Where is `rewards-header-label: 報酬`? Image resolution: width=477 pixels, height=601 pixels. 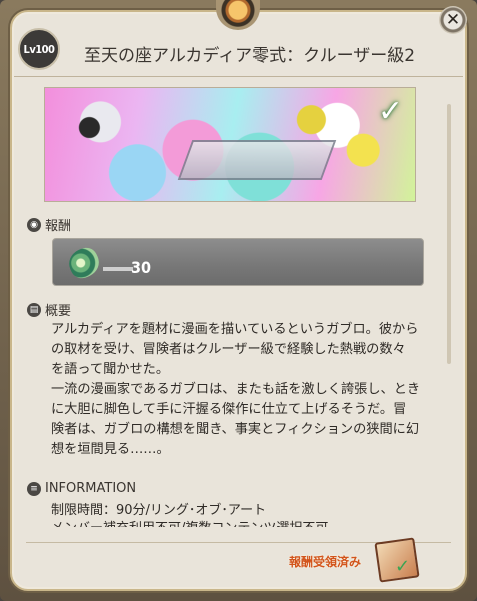 rewards-header-label: 報酬 is located at coordinates (58, 226).